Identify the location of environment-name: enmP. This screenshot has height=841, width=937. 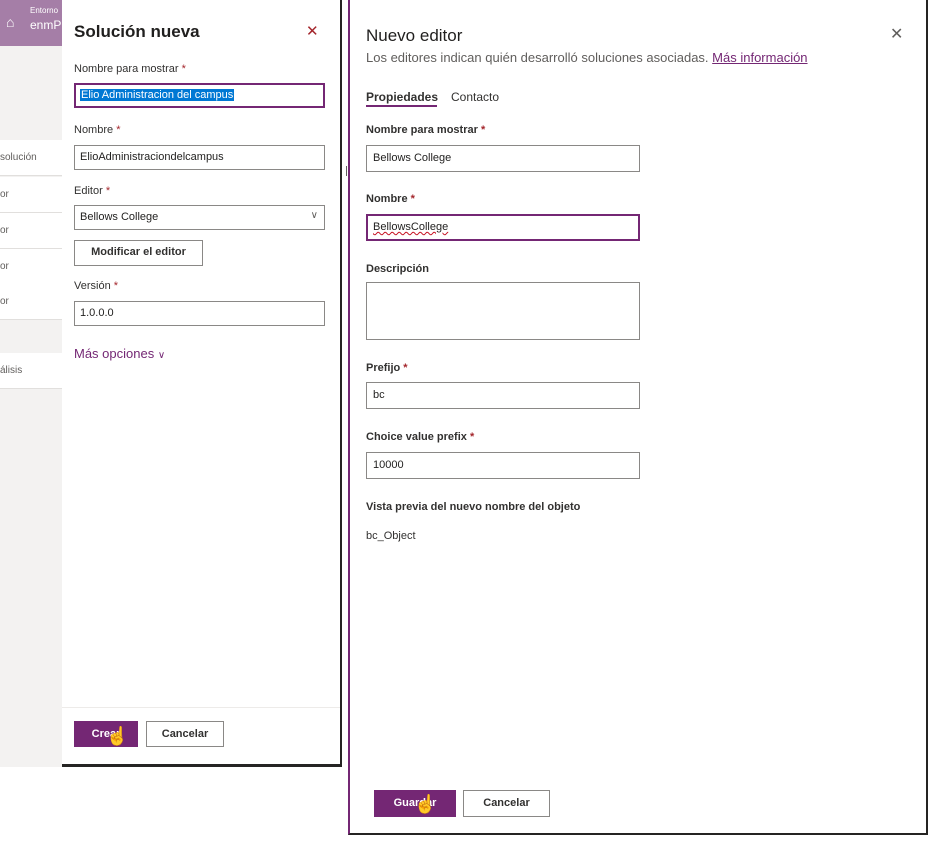
(46, 25).